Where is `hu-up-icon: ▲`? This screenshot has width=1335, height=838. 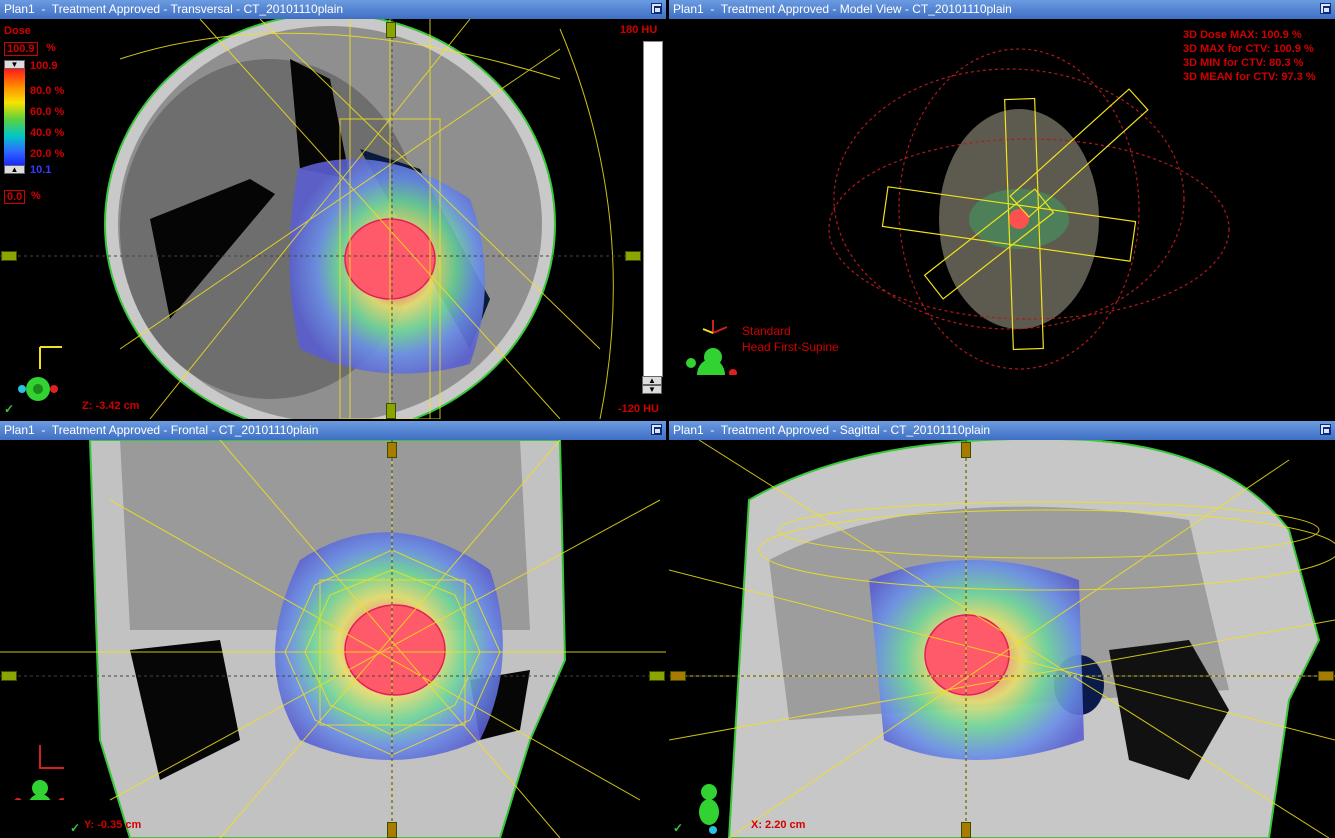 hu-up-icon: ▲ is located at coordinates (652, 380).